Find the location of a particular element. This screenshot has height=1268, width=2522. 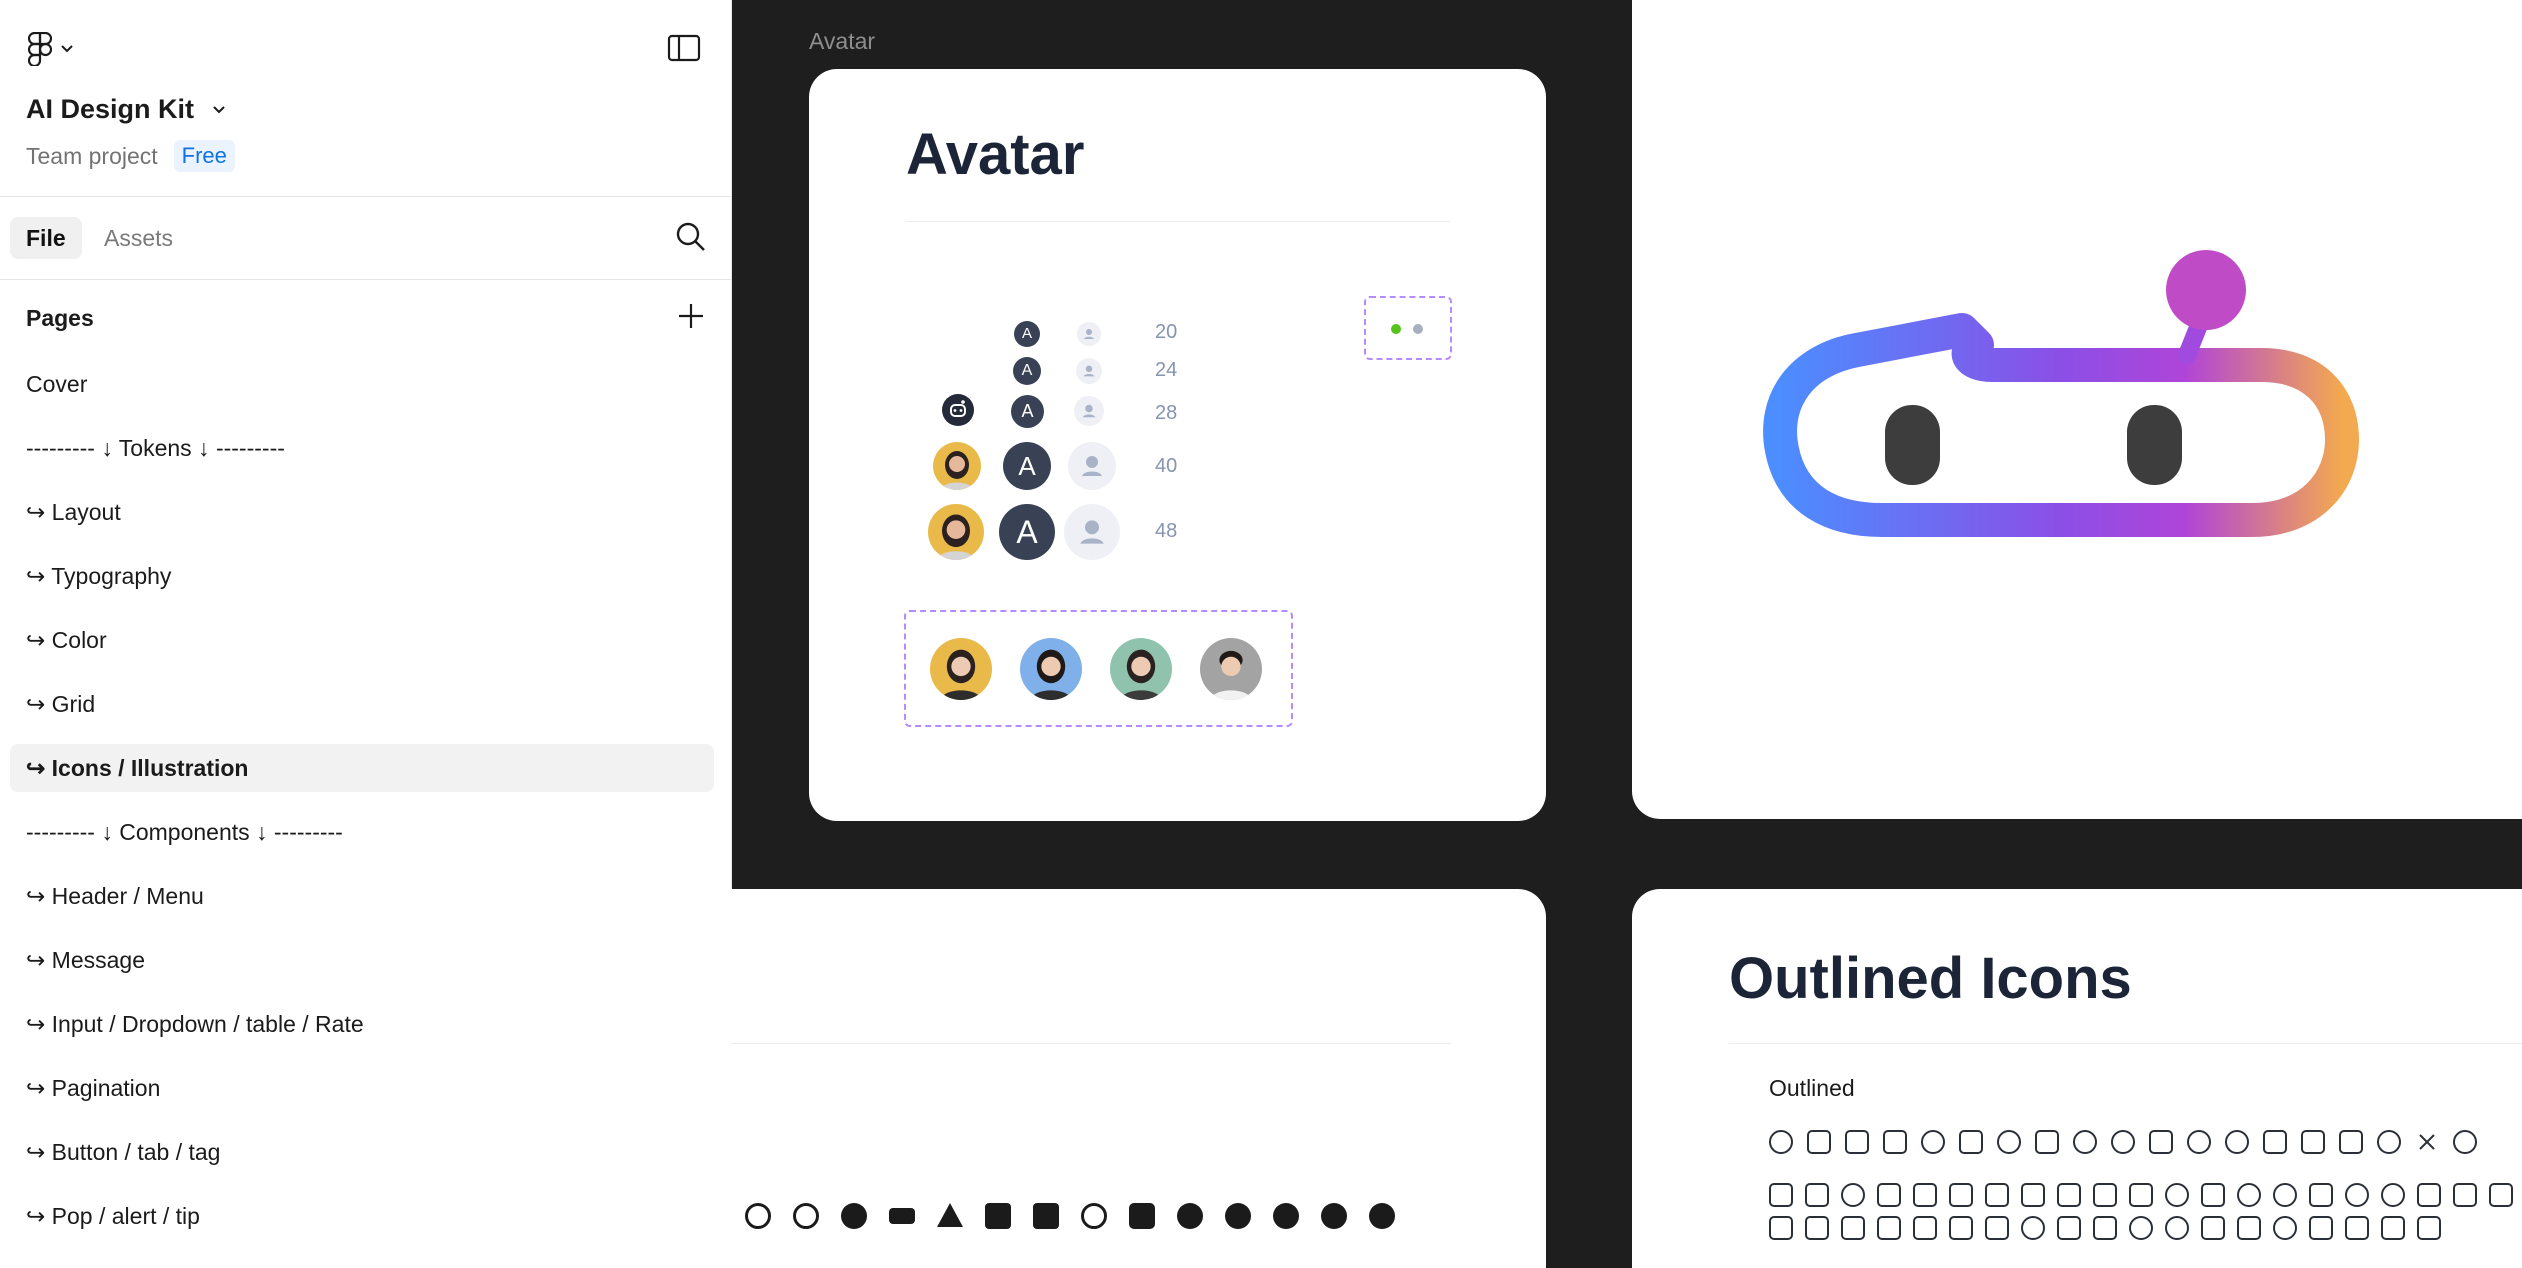

page-item: ↪ Color is located at coordinates (362, 640).